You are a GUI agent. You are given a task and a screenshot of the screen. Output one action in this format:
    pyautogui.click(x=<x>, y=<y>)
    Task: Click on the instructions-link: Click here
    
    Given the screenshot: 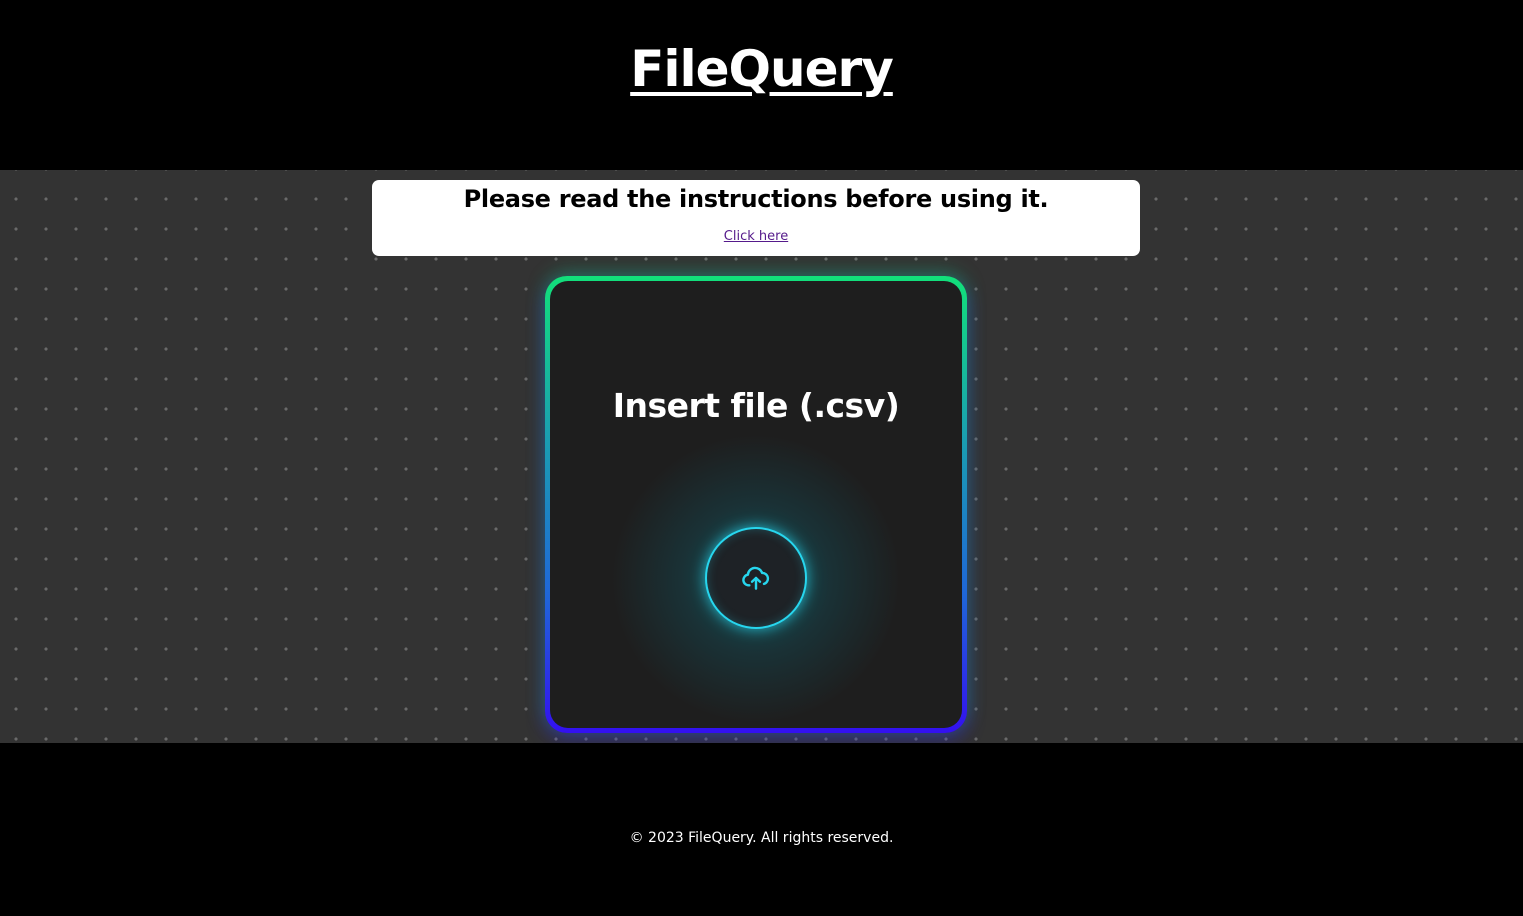 What is the action you would take?
    pyautogui.click(x=756, y=236)
    